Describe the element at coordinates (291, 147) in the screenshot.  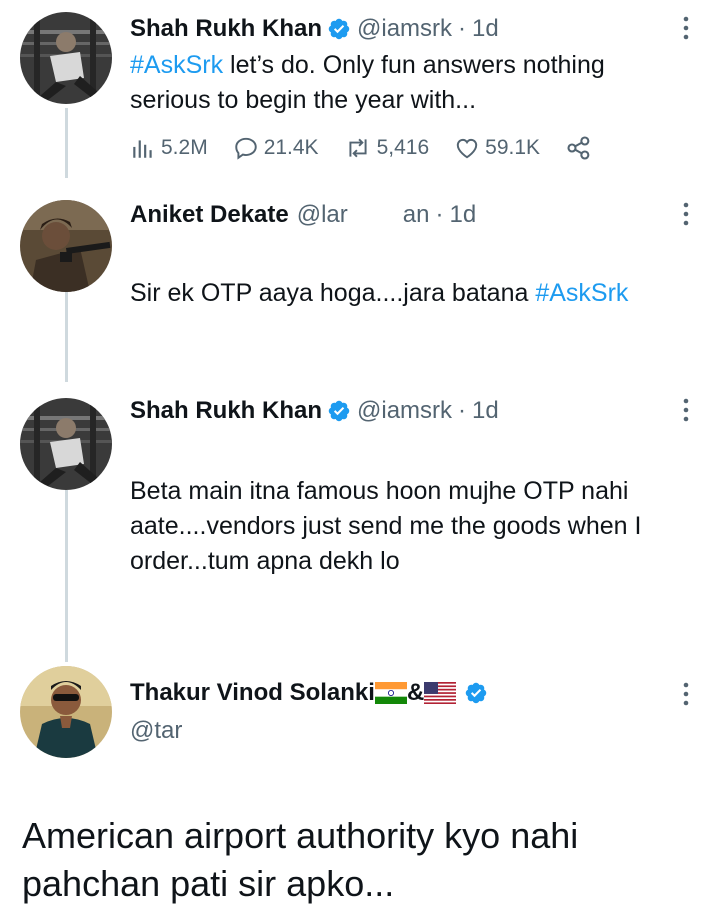
I see `replies-count: 21.4K` at that location.